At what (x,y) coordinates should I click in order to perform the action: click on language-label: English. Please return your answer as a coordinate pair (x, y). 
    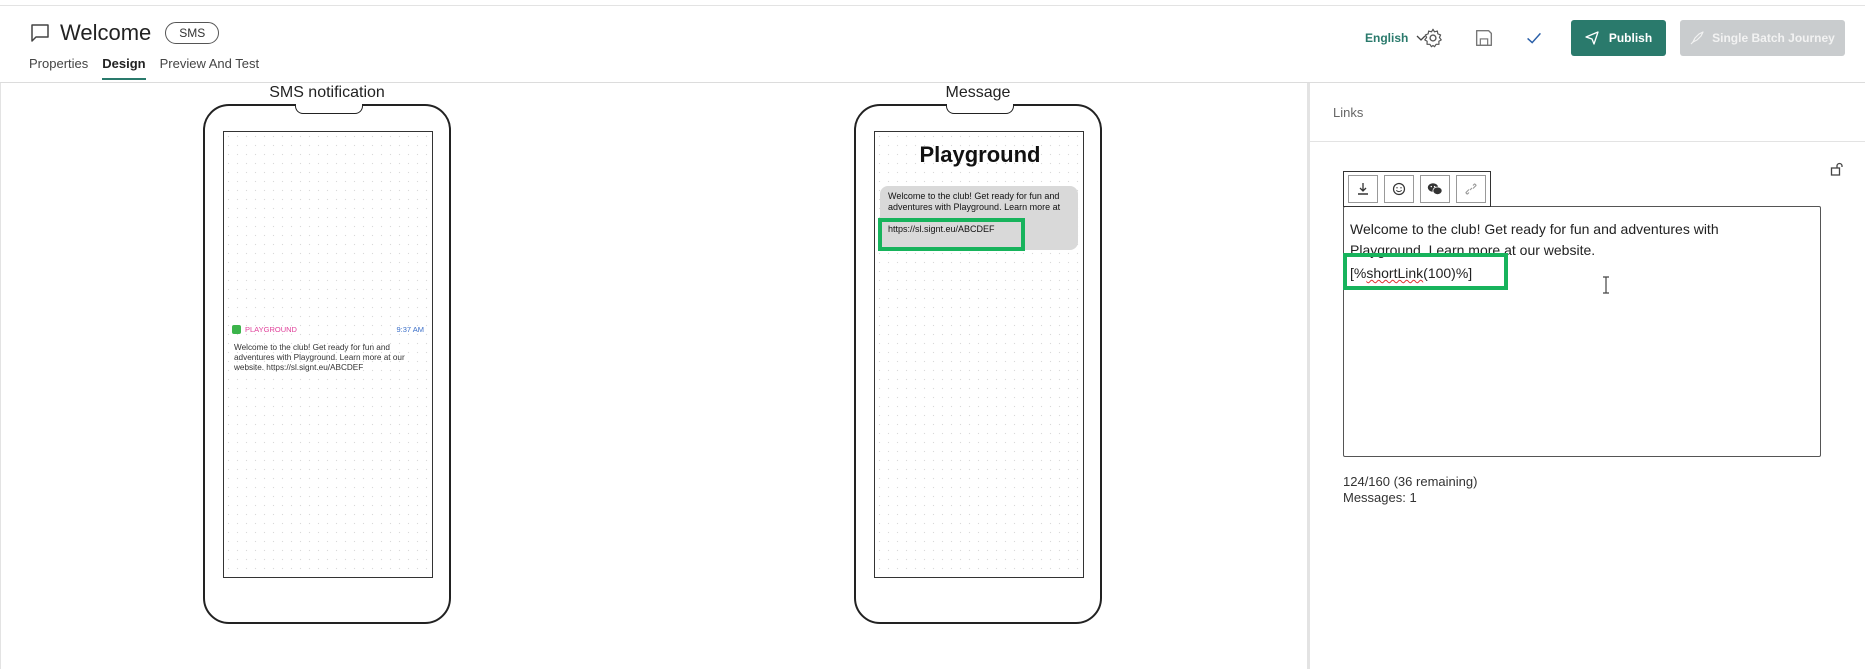
    Looking at the image, I should click on (1387, 38).